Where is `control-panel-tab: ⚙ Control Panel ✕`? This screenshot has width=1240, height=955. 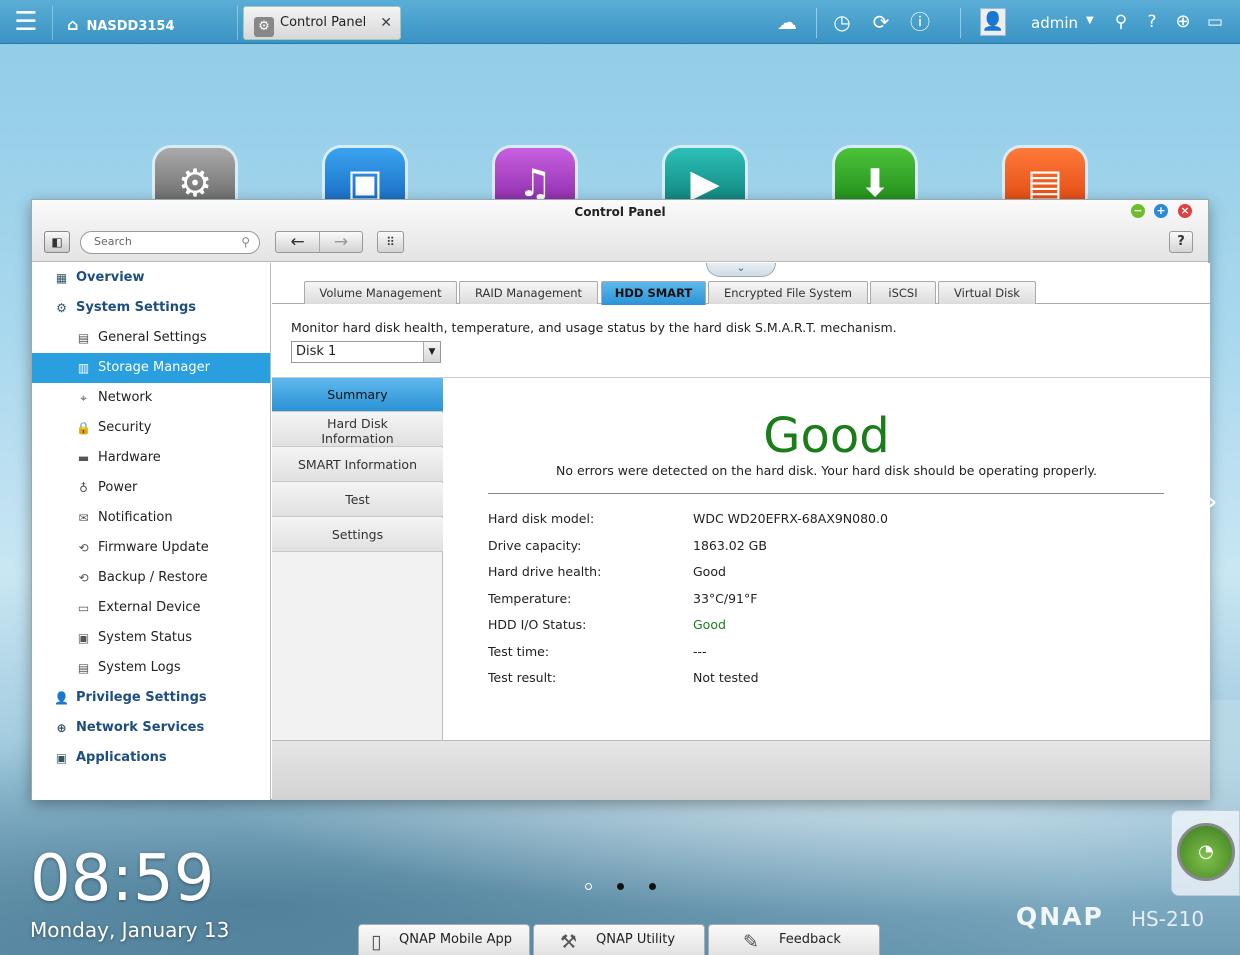
control-panel-tab: ⚙ Control Panel ✕ is located at coordinates (322, 23).